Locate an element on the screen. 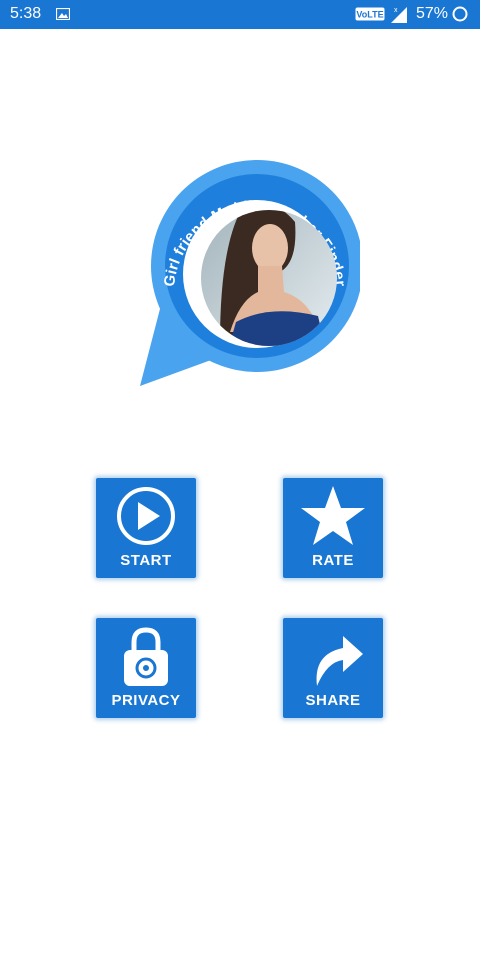 The height and width of the screenshot is (960, 480). share-label: SHARE is located at coordinates (333, 700).